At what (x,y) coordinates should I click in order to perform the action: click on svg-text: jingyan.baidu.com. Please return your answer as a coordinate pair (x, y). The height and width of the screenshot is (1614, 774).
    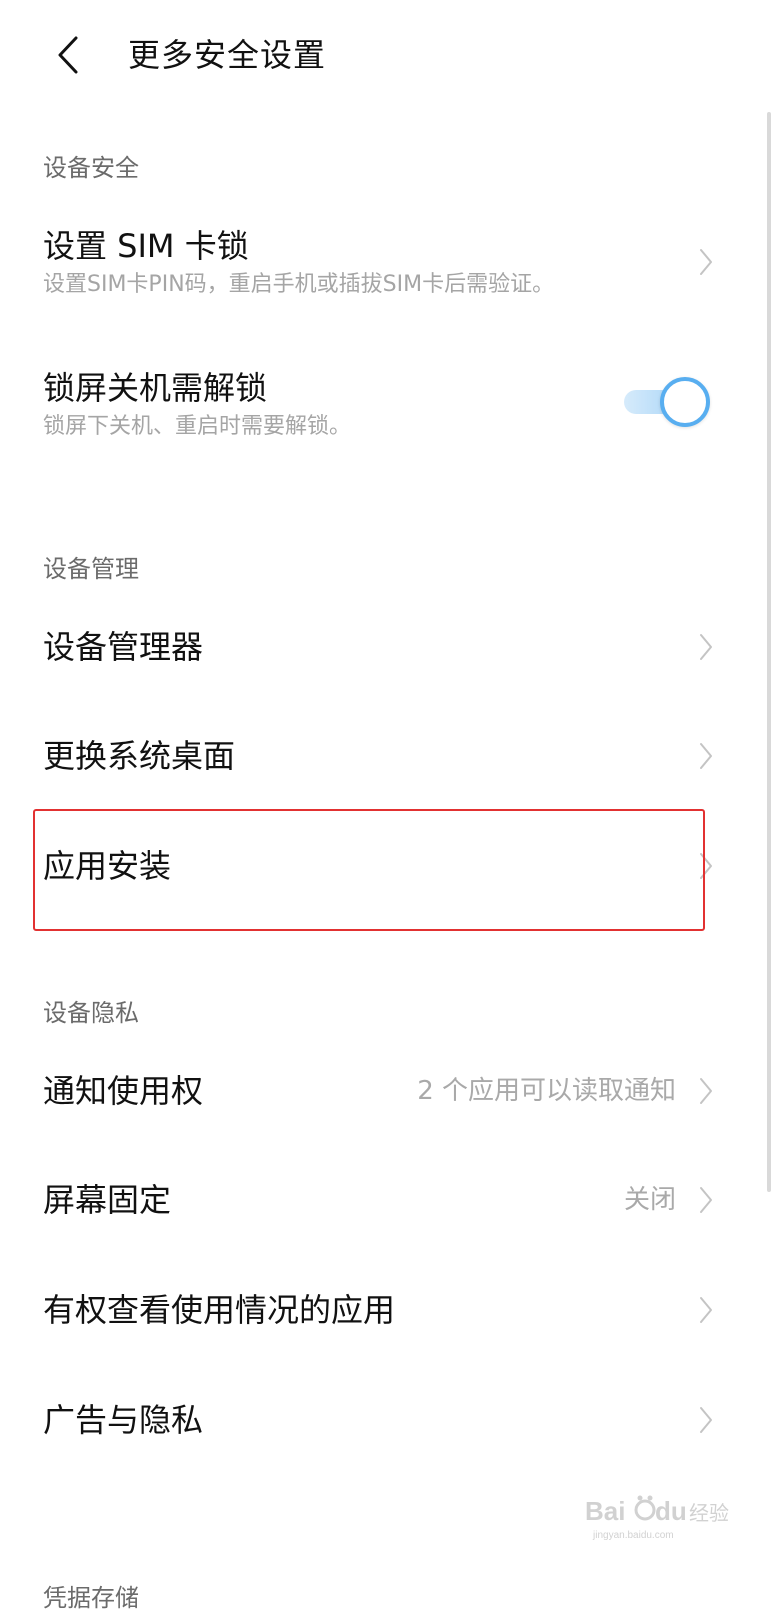
    Looking at the image, I should click on (633, 1535).